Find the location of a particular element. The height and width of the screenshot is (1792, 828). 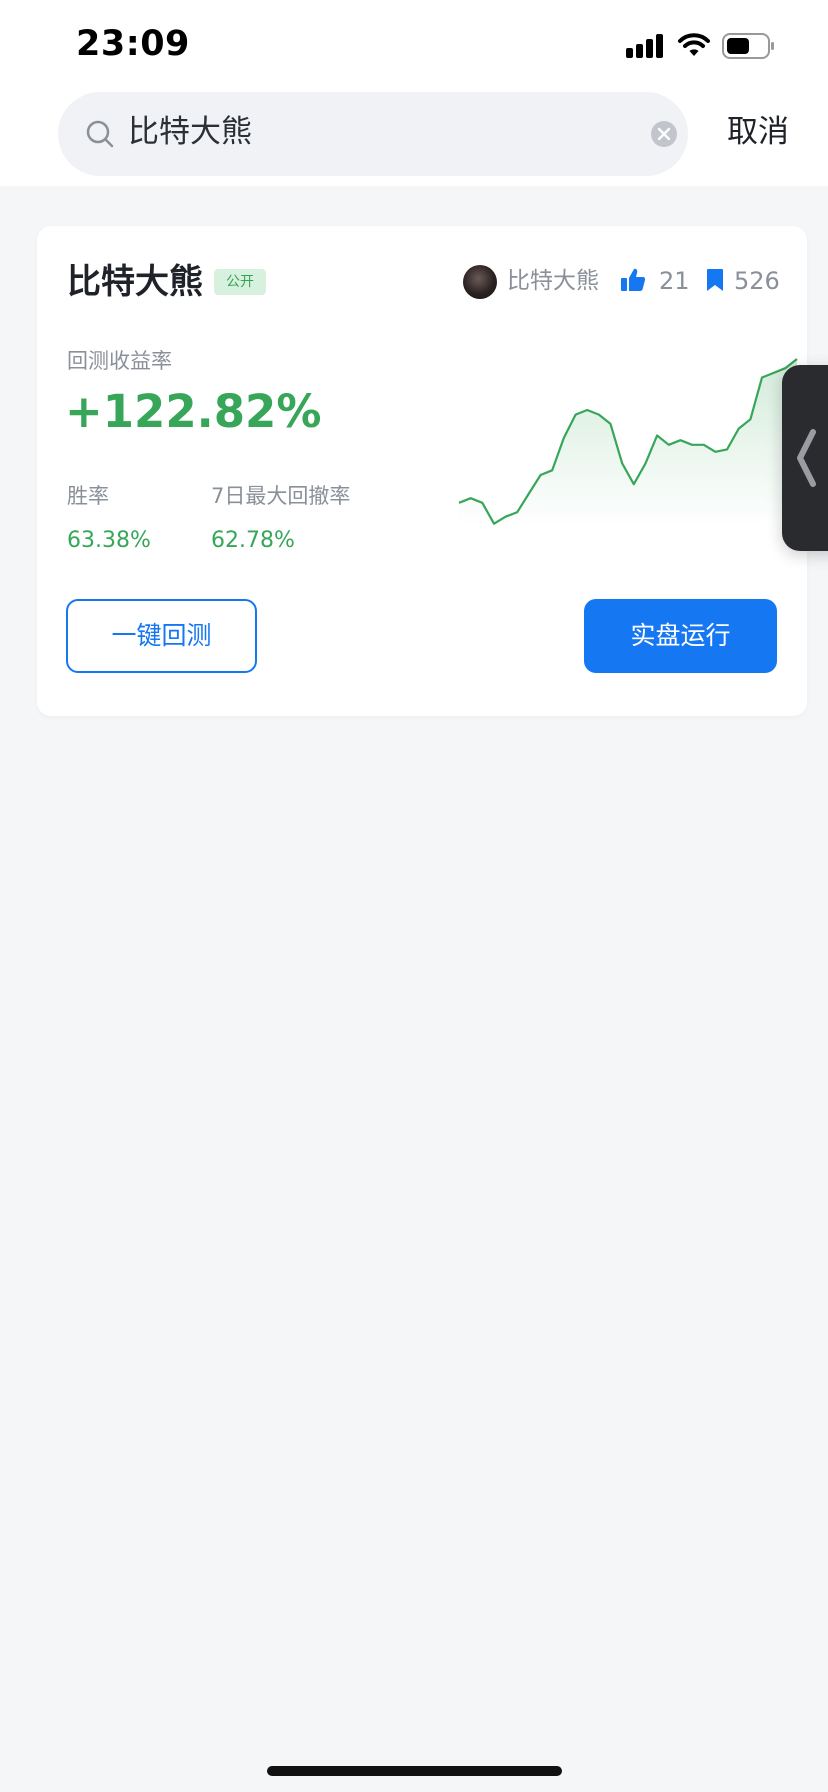

search-query: 比特大熊 is located at coordinates (190, 132).